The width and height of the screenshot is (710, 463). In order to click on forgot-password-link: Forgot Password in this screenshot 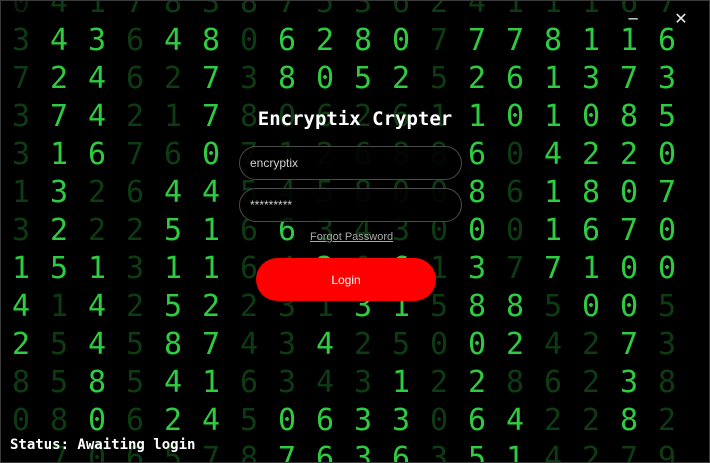, I will do `click(351, 237)`.